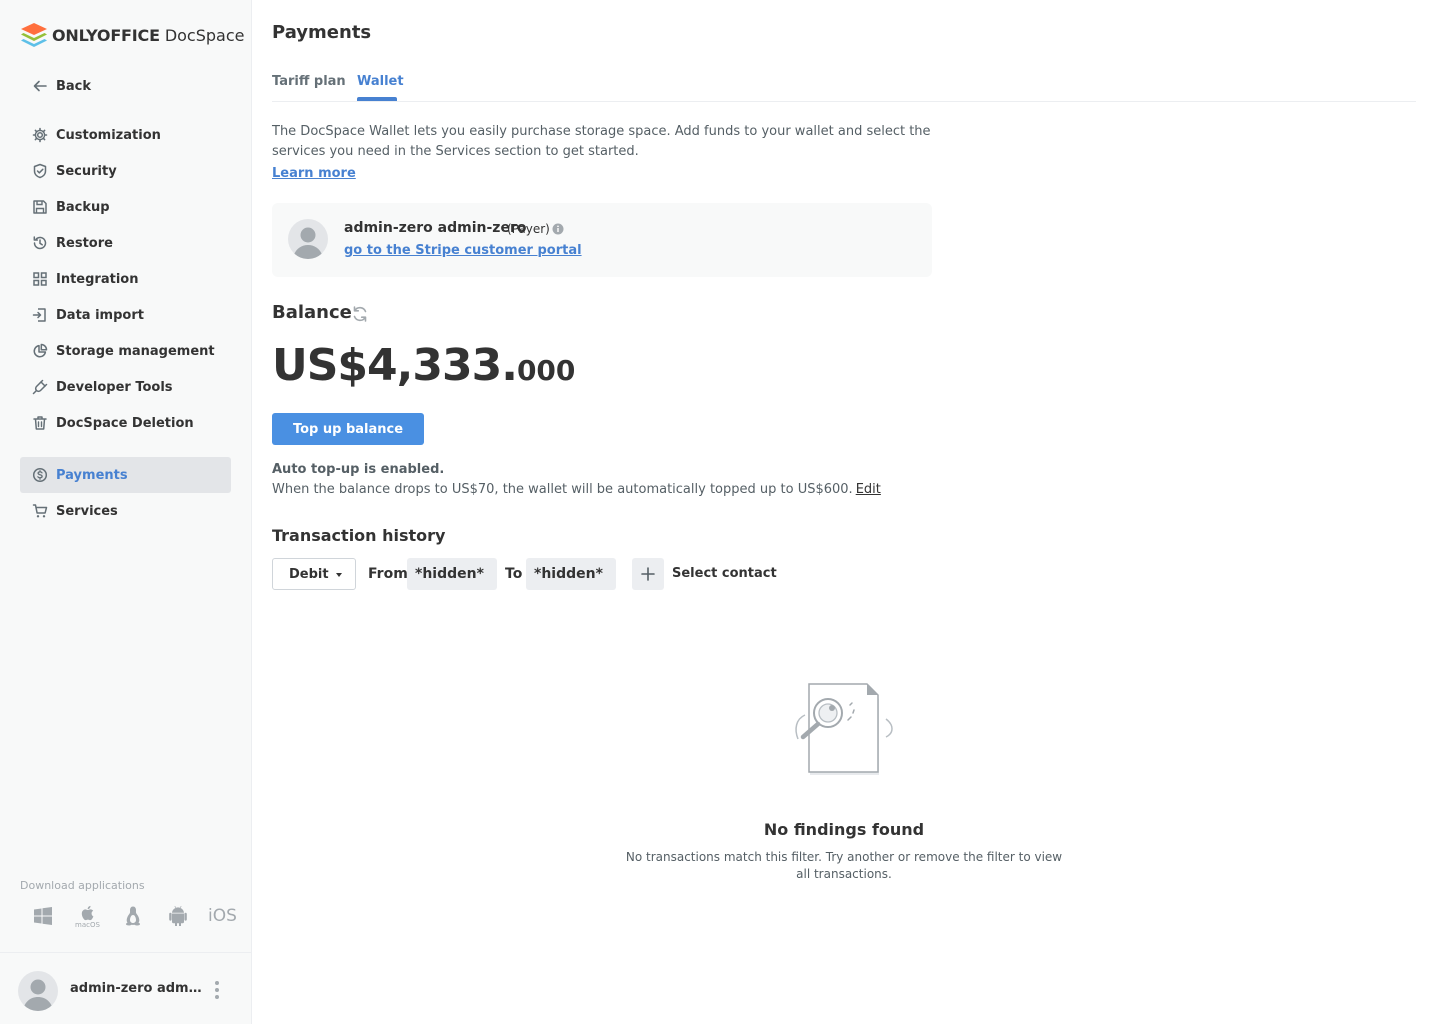 This screenshot has width=1440, height=1024. Describe the element at coordinates (87, 511) in the screenshot. I see `sidebar-item-label: Services` at that location.